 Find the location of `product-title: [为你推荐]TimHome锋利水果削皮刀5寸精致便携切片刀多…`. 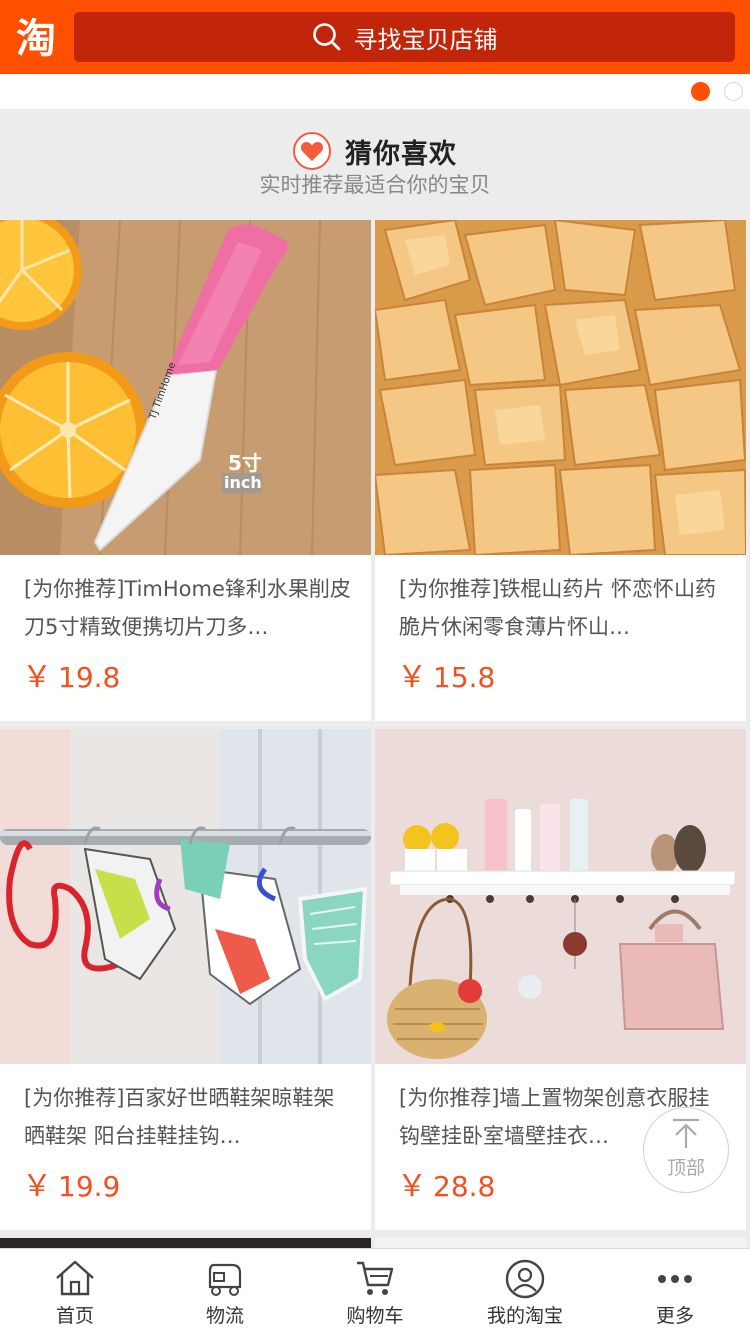

product-title: [为你推荐]TimHome锋利水果削皮刀5寸精致便携切片刀多… is located at coordinates (189, 608).